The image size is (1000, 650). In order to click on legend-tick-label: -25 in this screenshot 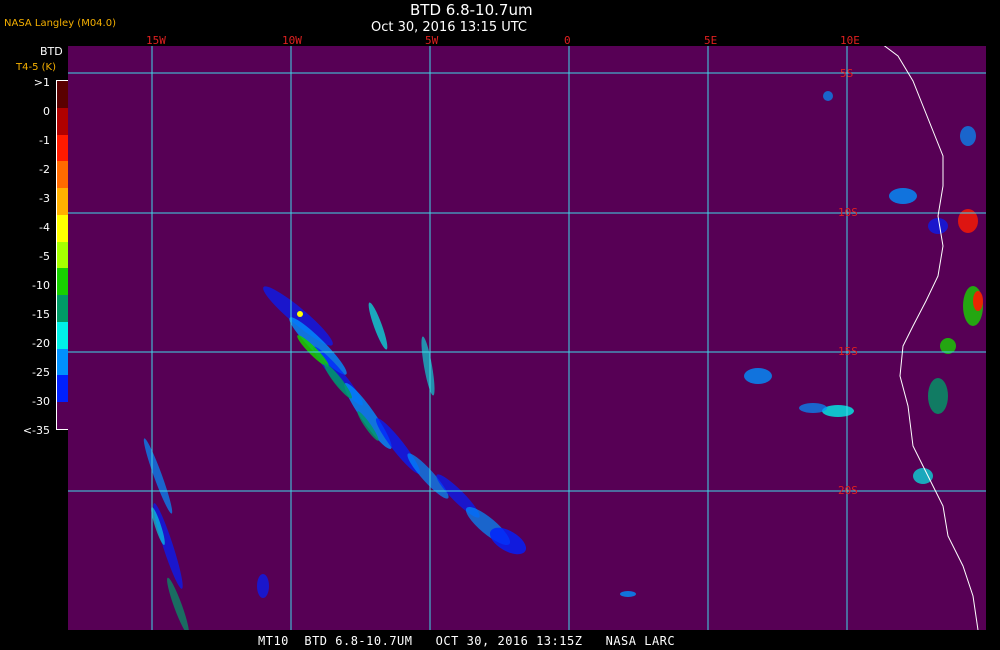, I will do `click(41, 372)`.